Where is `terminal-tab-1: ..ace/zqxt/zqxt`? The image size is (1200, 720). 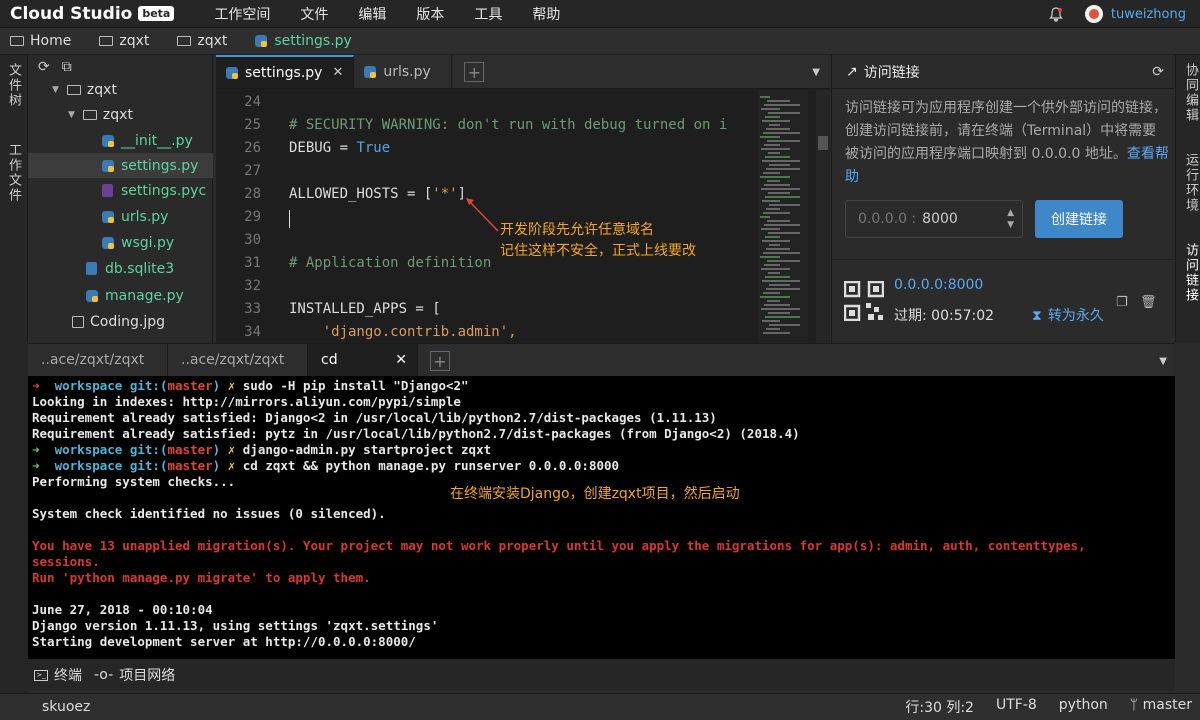
terminal-tab-1: ..ace/zqxt/zqxt is located at coordinates (98, 360).